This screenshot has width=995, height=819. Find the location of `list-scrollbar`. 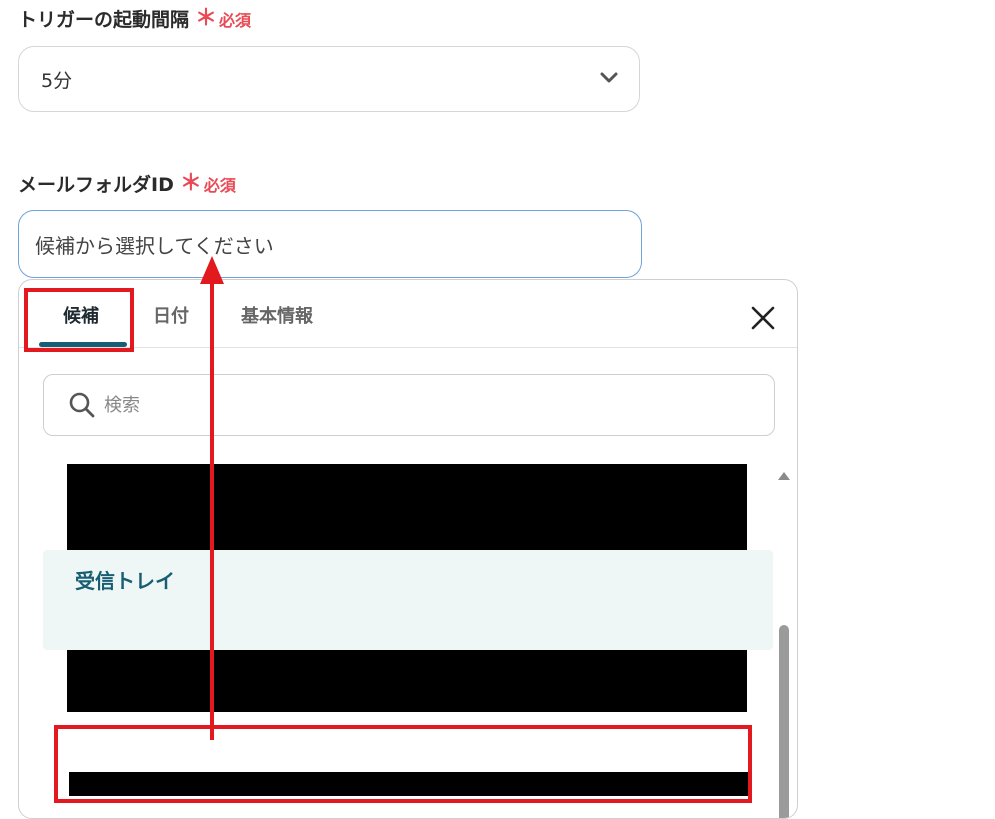

list-scrollbar is located at coordinates (784, 644).